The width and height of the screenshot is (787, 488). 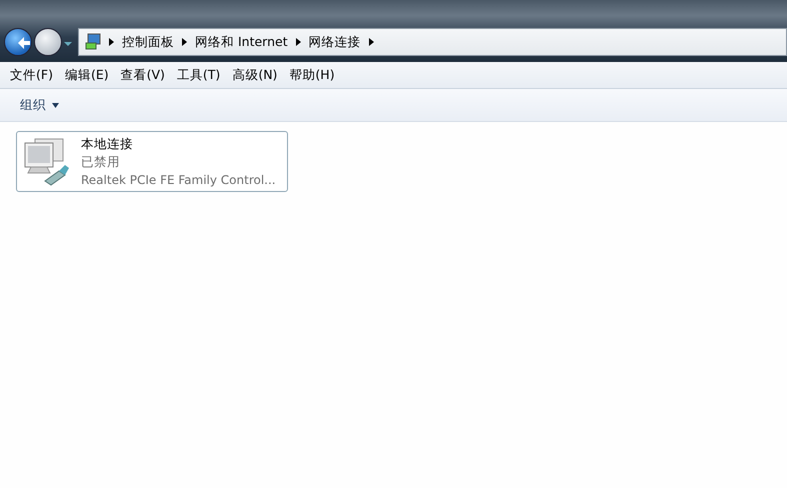 I want to click on menu-item: 文件(F), so click(x=31, y=75).